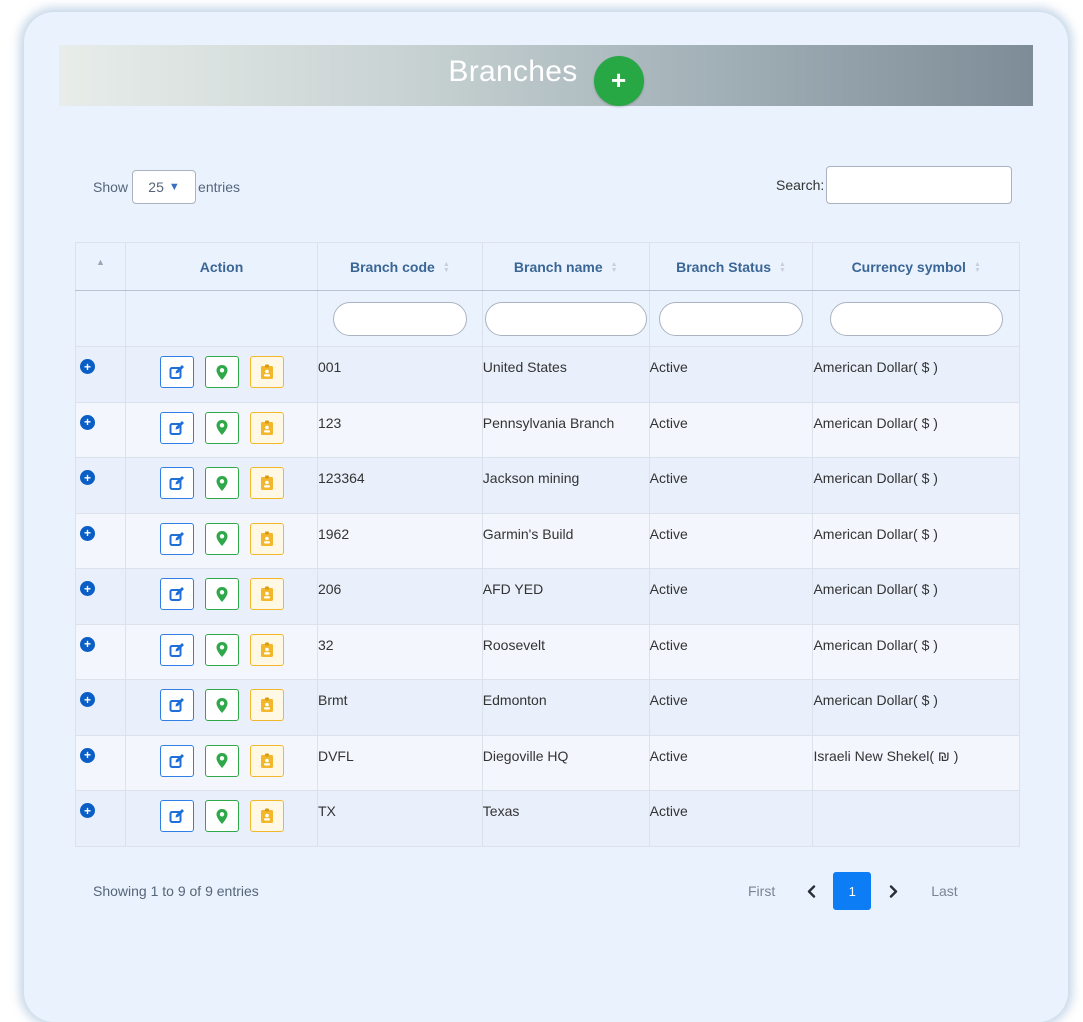 The image size is (1083, 1022). What do you see at coordinates (399, 318) in the screenshot?
I see `branch-code-filter-input` at bounding box center [399, 318].